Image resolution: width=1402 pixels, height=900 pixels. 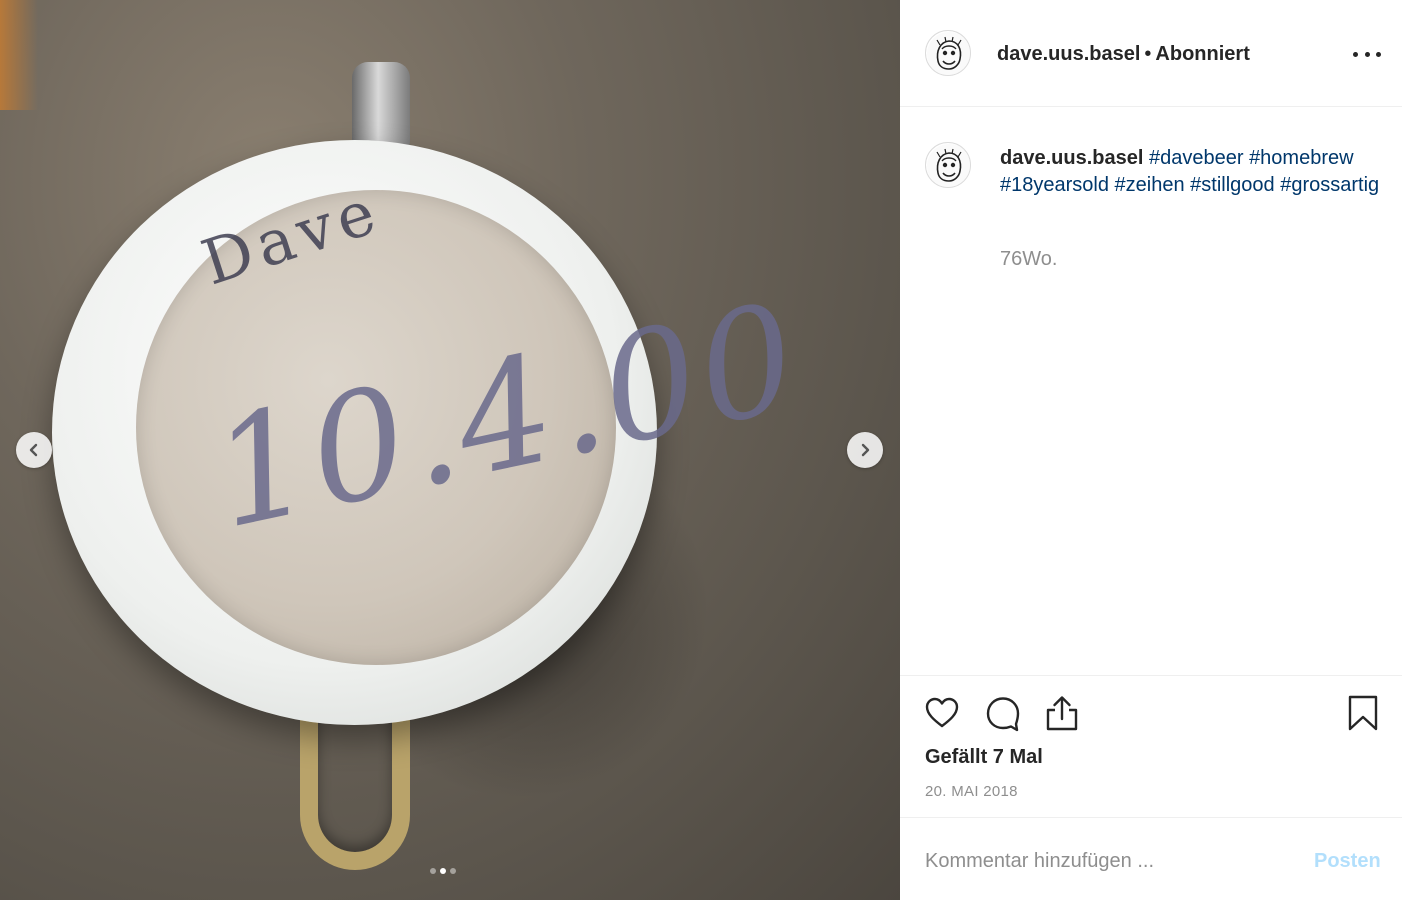 I want to click on likes-count: Gefällt 7 Mal, so click(x=984, y=757).